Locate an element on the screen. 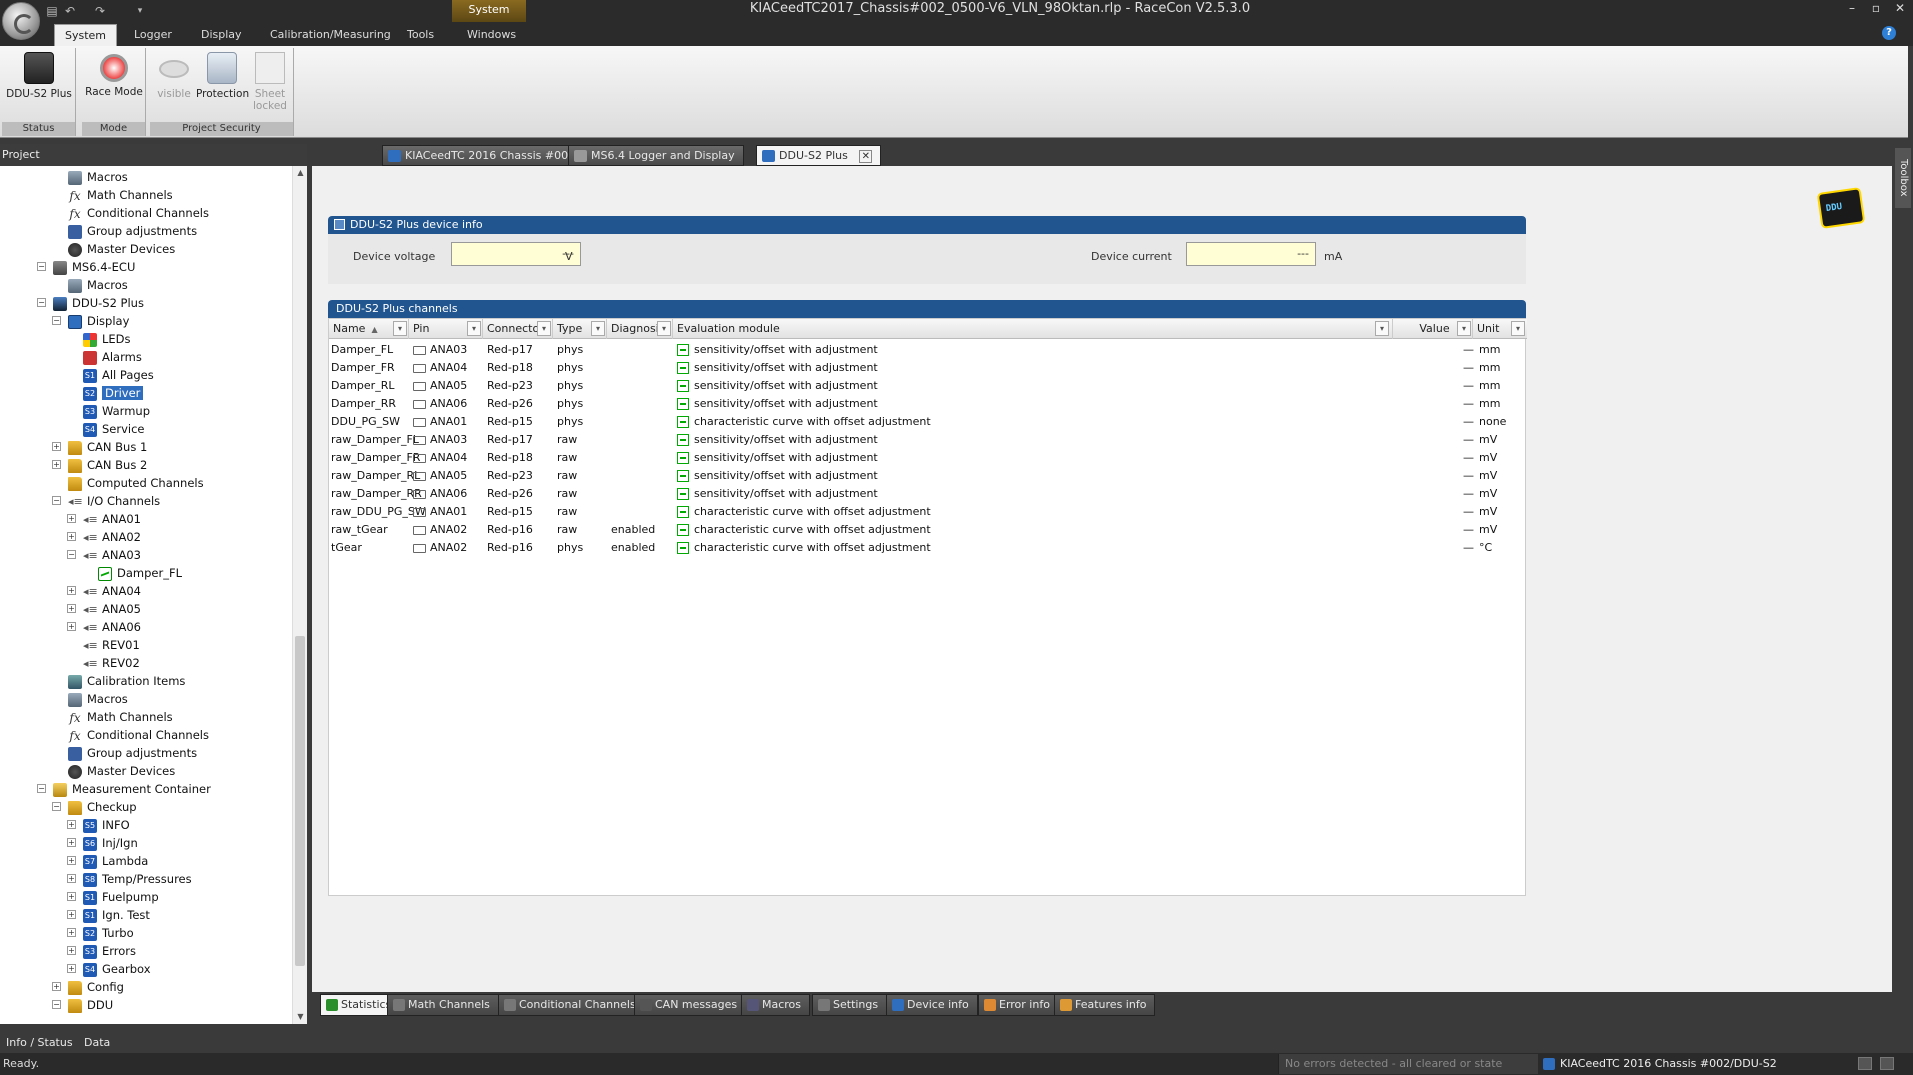 The image size is (1913, 1075). tree-item: LEDs is located at coordinates (107, 339).